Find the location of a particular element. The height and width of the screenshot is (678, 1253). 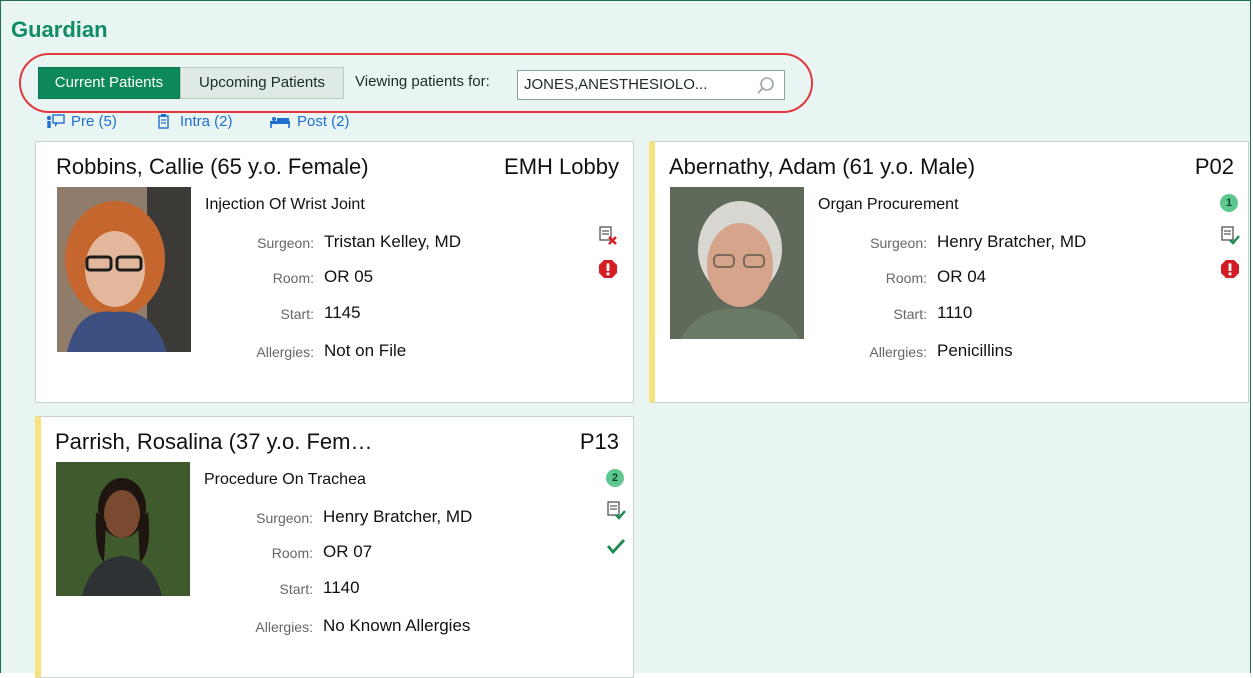

allergies-value: No Known Allergies is located at coordinates (397, 625).